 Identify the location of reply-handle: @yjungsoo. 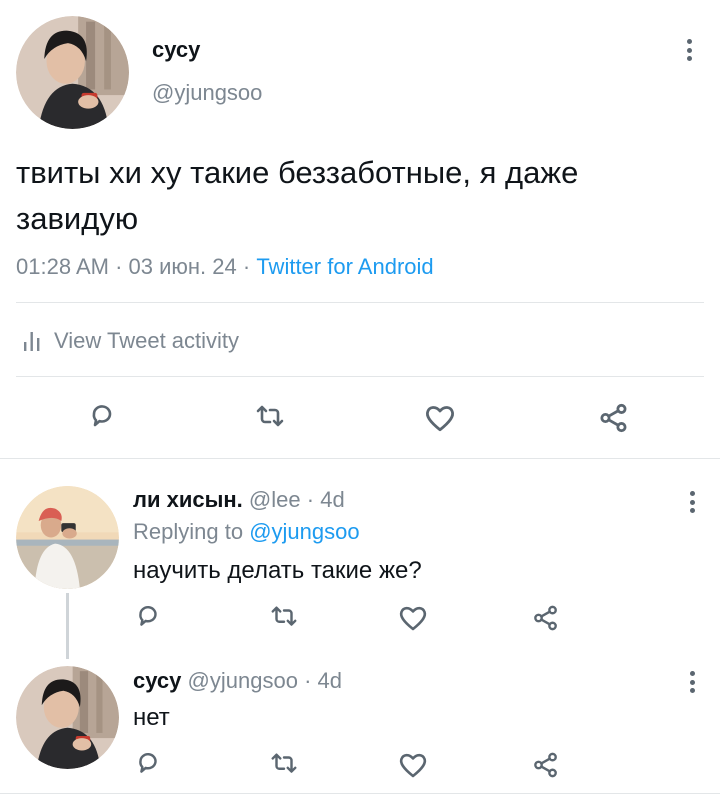
(243, 680).